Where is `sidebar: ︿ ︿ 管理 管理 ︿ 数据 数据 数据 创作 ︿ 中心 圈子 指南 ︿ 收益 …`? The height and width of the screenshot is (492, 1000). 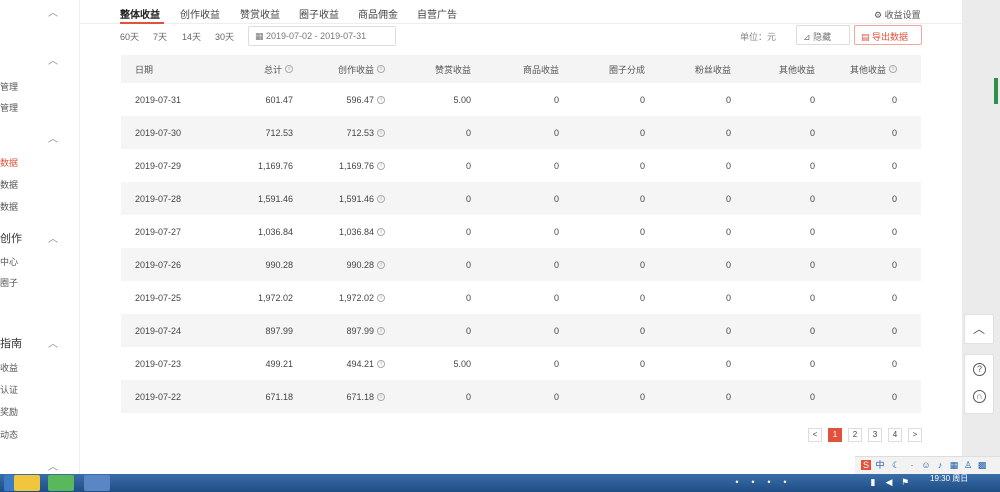
sidebar: ︿ ︿ 管理 管理 ︿ 数据 数据 数据 创作 ︿ 中心 圈子 指南 ︿ 收益 … is located at coordinates (40, 237).